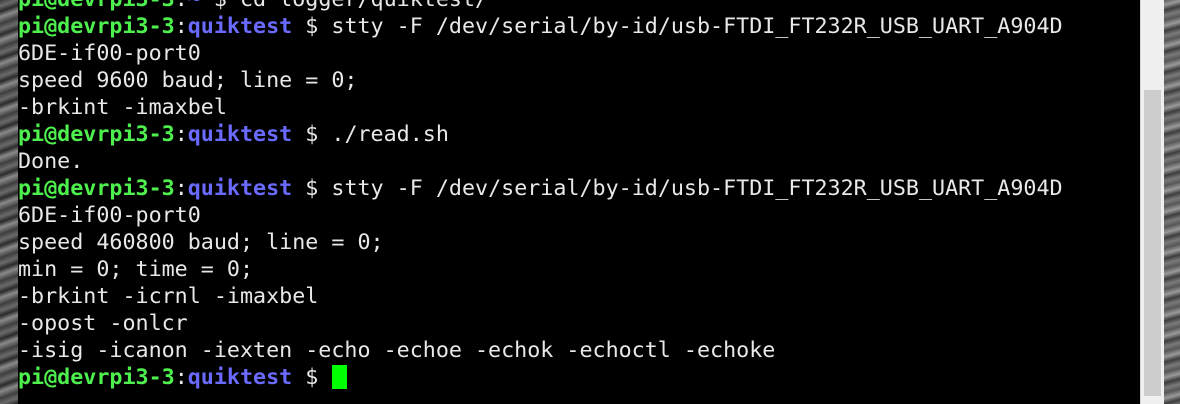 This screenshot has width=1180, height=404. Describe the element at coordinates (1152, 243) in the screenshot. I see `scrollbar-thumb` at that location.